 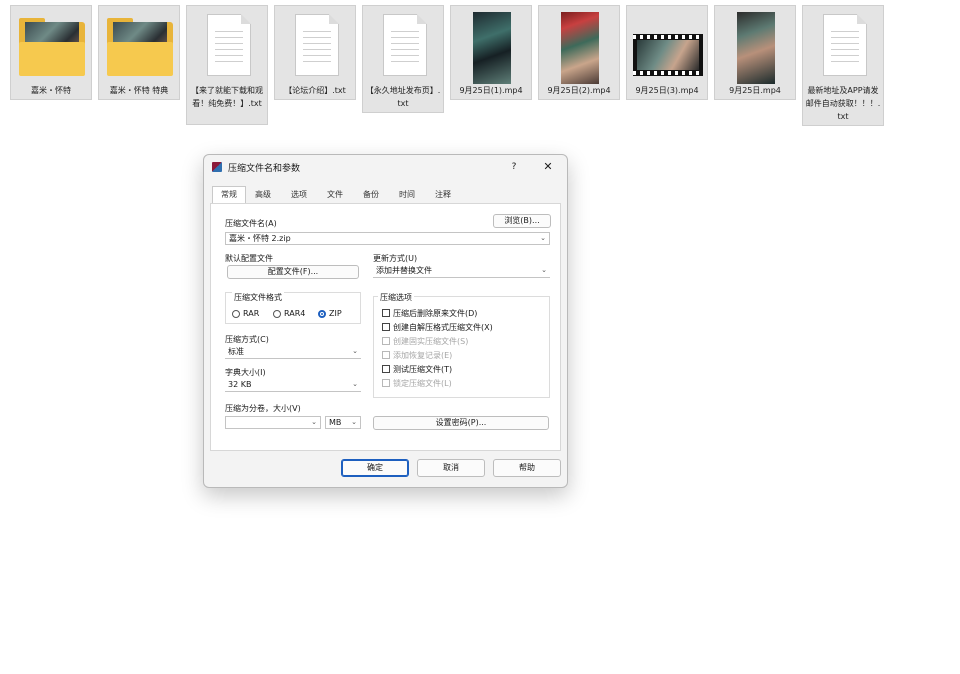 I want to click on file-name: 嘉米・怀特 特典, so click(x=139, y=90).